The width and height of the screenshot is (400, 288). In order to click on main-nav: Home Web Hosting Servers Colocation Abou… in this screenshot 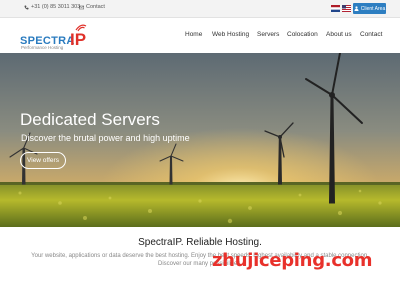, I will do `click(200, 36)`.